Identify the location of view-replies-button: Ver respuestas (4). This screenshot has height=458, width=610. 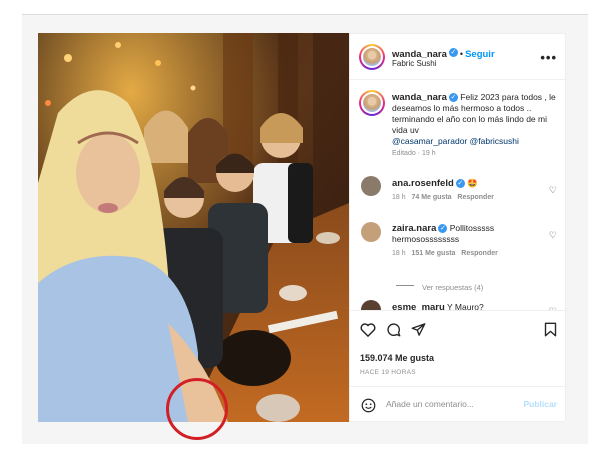
(439, 286).